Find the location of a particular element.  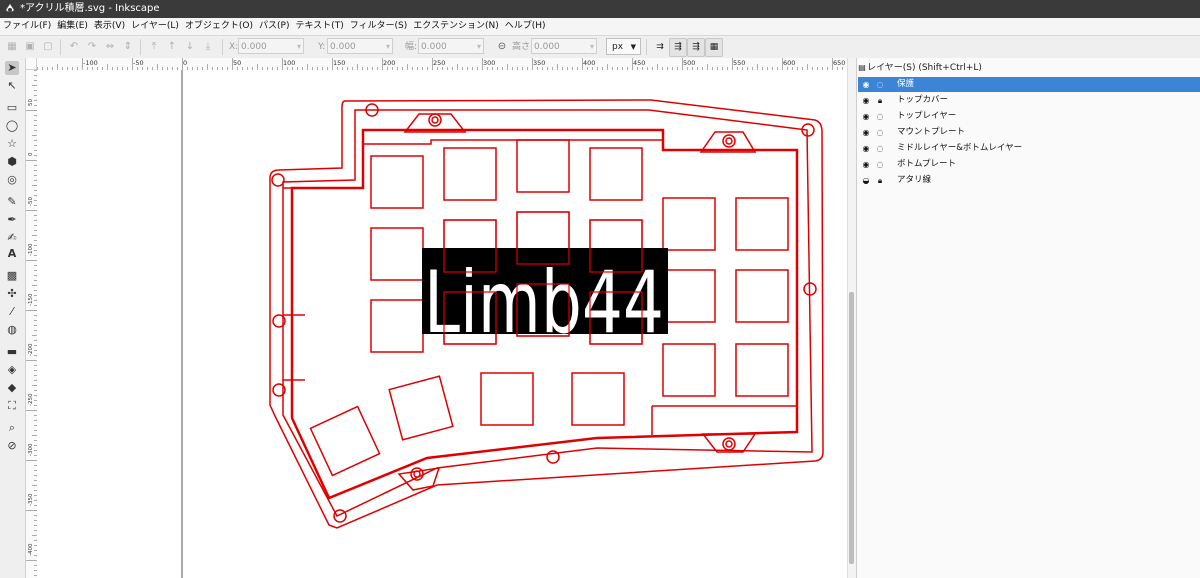

menu-view: 表示(V) is located at coordinates (109, 26).